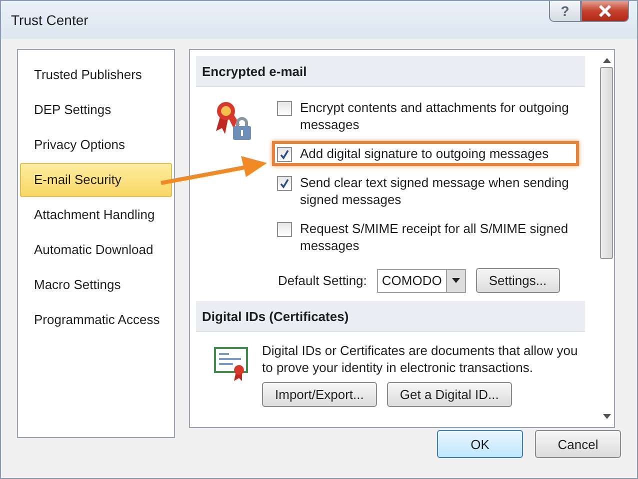 The height and width of the screenshot is (479, 638). What do you see at coordinates (606, 60) in the screenshot?
I see `scroll-up-icon` at bounding box center [606, 60].